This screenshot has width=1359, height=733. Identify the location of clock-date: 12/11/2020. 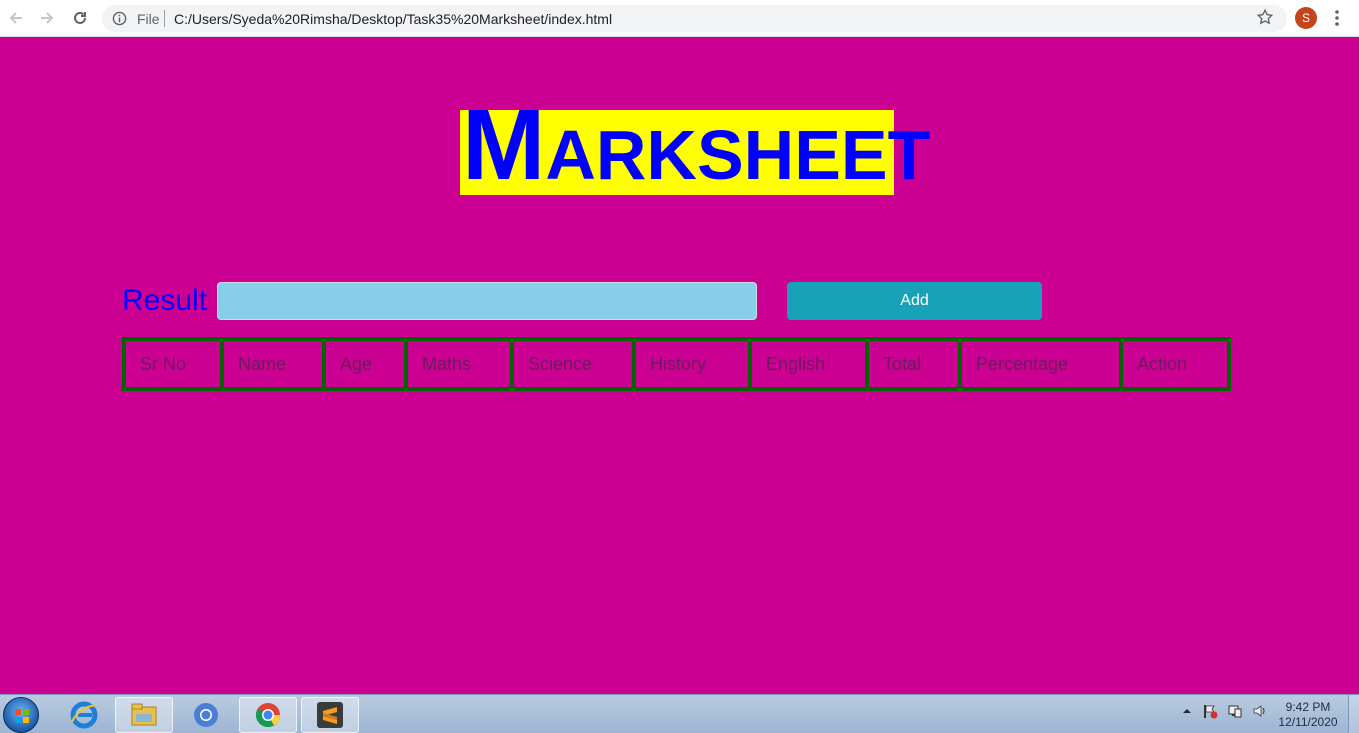
(1308, 722).